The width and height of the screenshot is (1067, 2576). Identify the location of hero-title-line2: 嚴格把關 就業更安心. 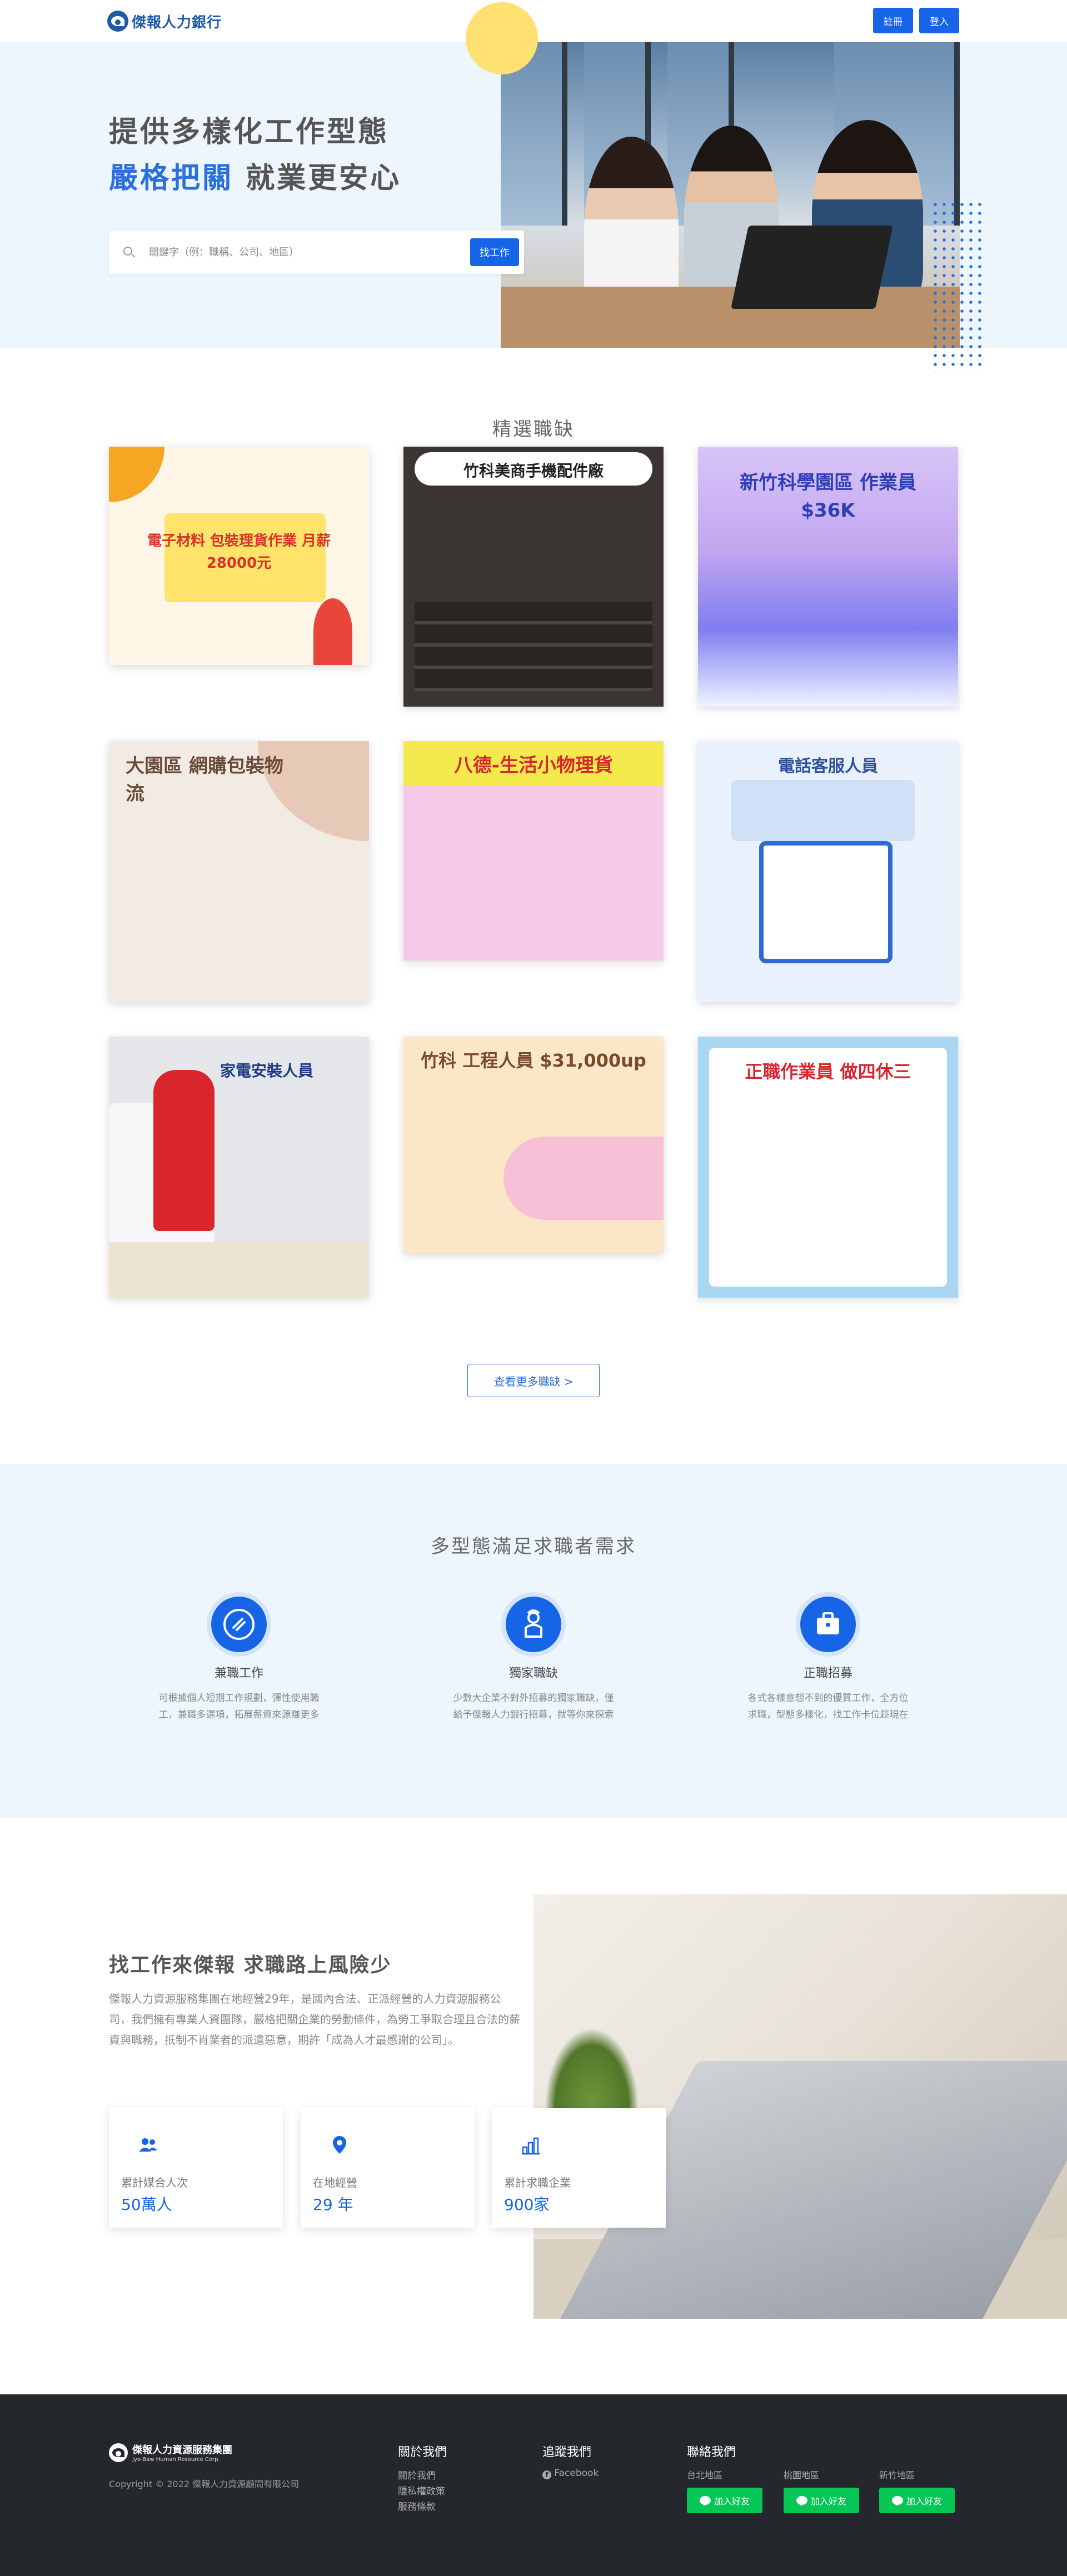
(255, 175).